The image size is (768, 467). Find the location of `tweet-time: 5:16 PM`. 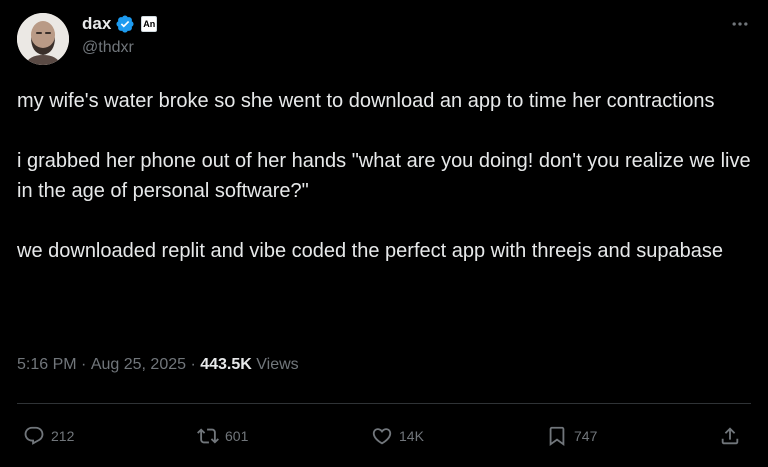

tweet-time: 5:16 PM is located at coordinates (47, 365).